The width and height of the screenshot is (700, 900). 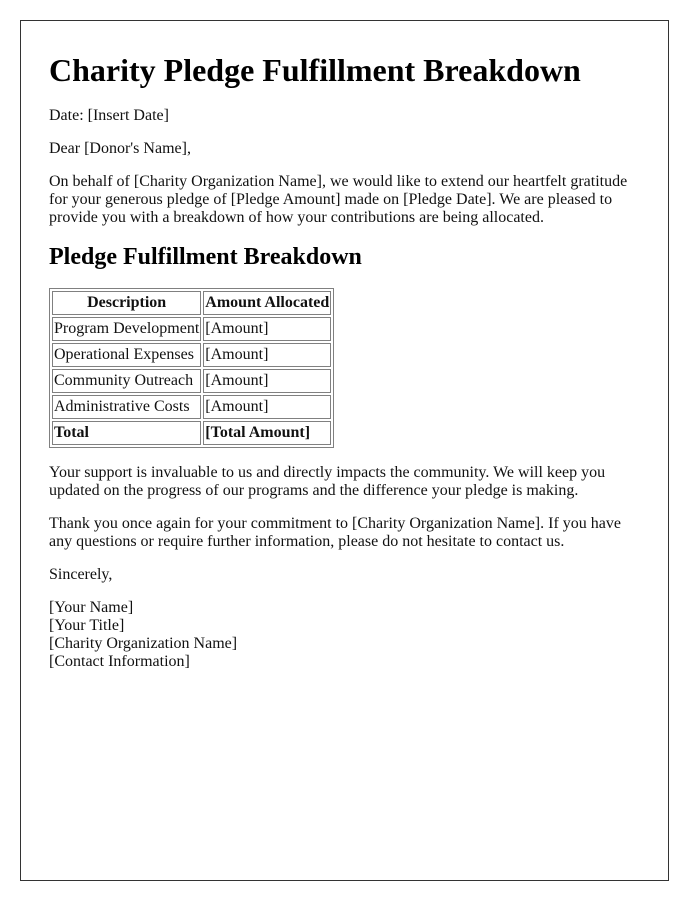 I want to click on row-description: Program Development, so click(x=127, y=329).